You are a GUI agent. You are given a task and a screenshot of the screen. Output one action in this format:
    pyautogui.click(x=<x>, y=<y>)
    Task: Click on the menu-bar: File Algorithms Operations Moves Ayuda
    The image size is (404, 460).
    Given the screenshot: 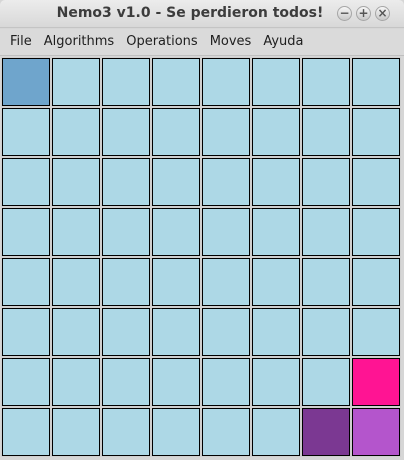 What is the action you would take?
    pyautogui.click(x=202, y=42)
    